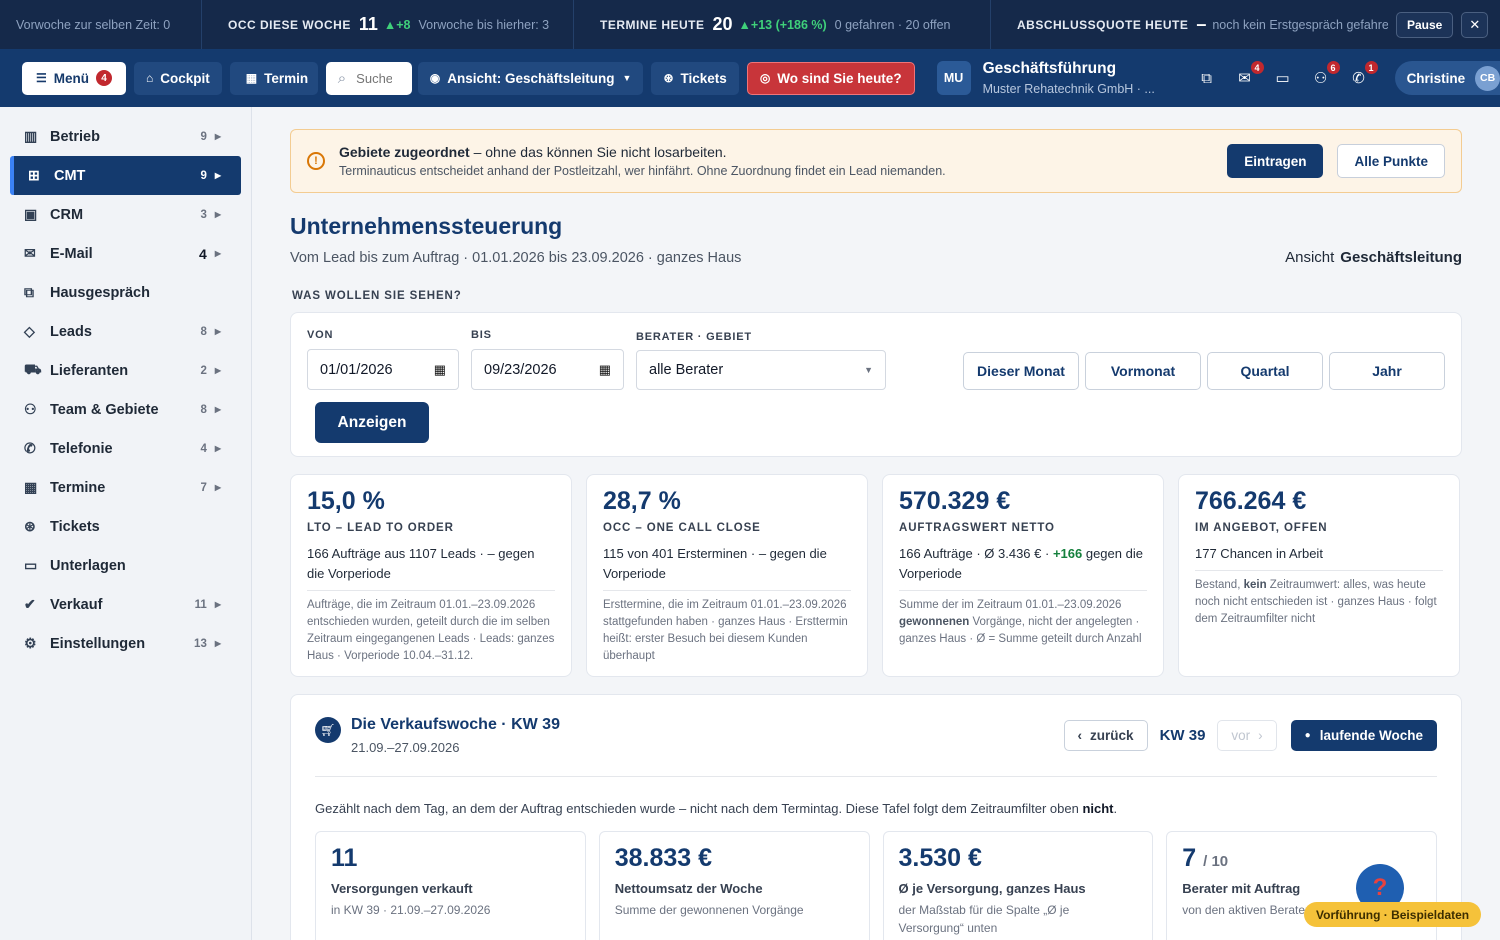  Describe the element at coordinates (30, 253) in the screenshot. I see `mail-icon: ✉` at that location.